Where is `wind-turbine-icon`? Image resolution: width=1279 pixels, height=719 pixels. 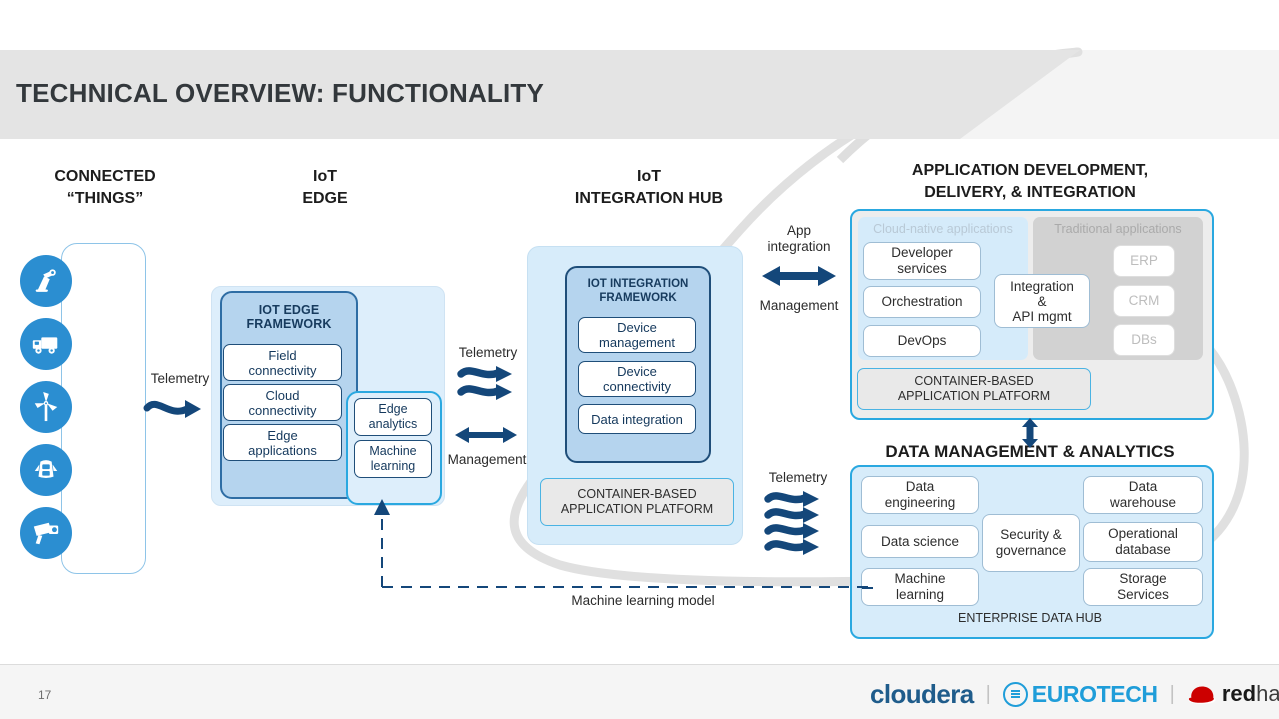
wind-turbine-icon is located at coordinates (46, 407).